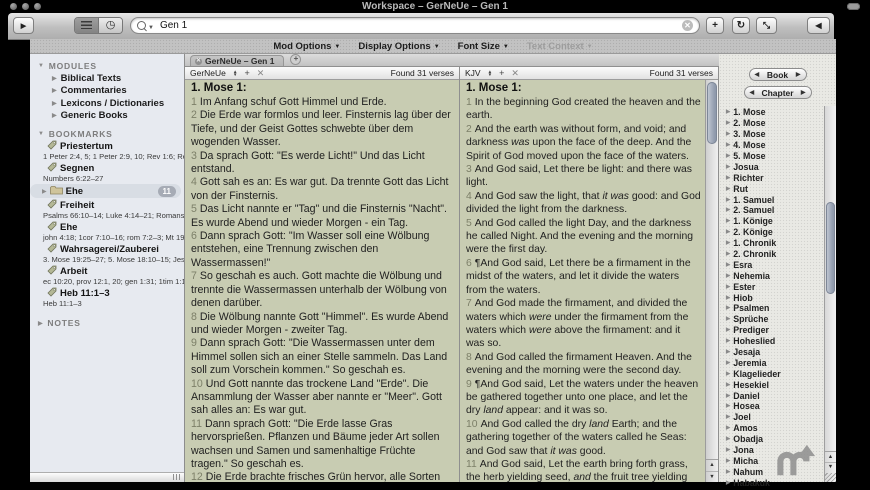 Image resolution: width=870 pixels, height=490 pixels. I want to click on book-item-3-mose: ▶ 3. Mose, so click(781, 134).